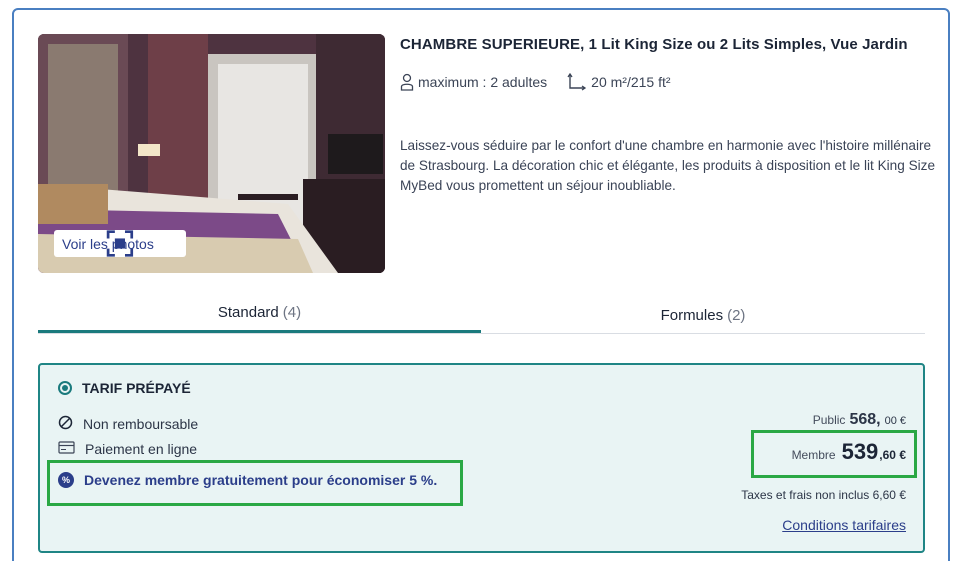 Image resolution: width=973 pixels, height=561 pixels. Describe the element at coordinates (692, 315) in the screenshot. I see `tab-formules-label: Formules` at that location.